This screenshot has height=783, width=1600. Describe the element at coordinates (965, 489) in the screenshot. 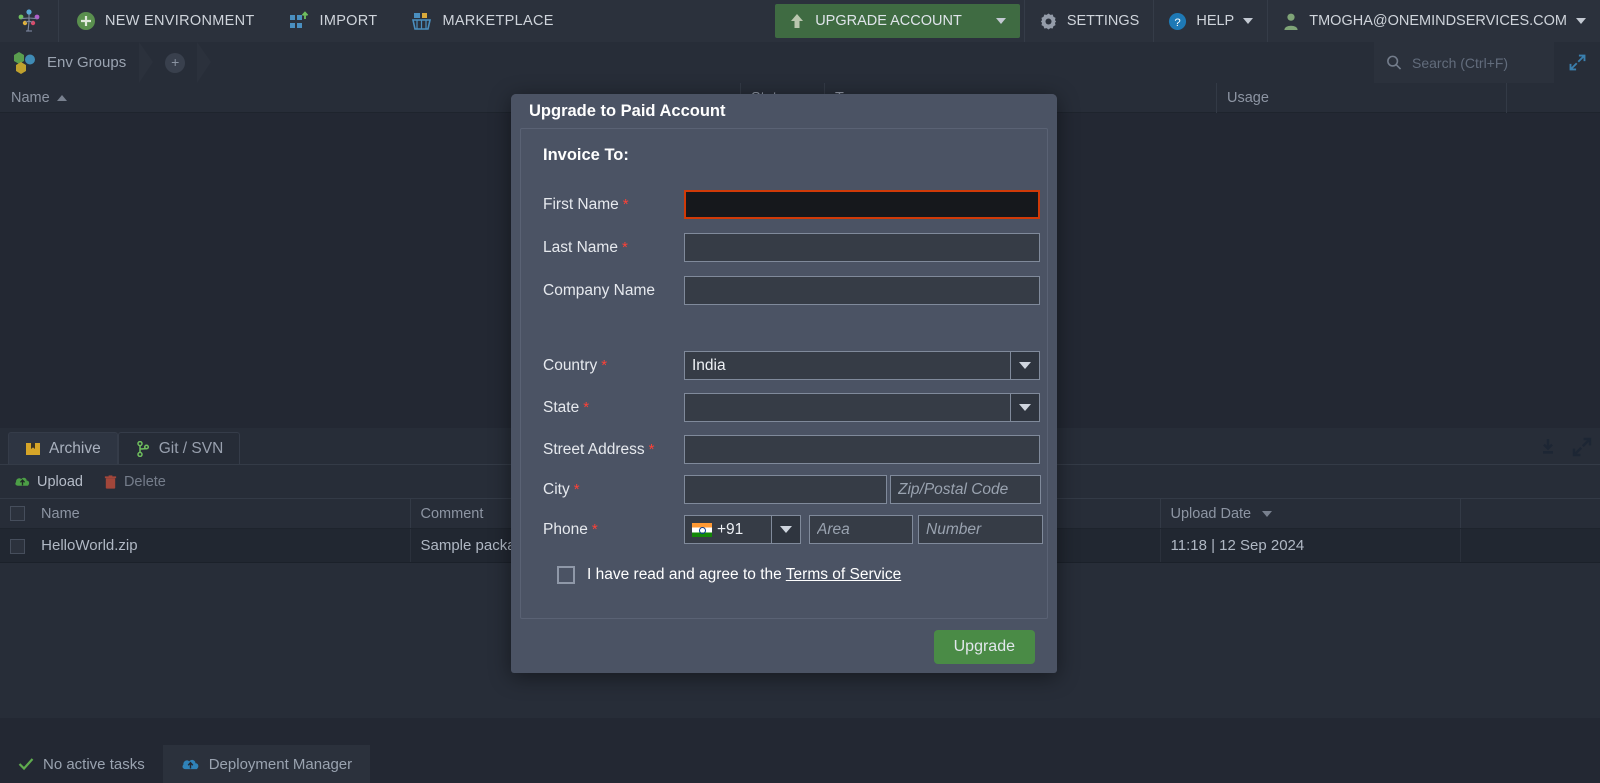

I see `zip-input` at that location.